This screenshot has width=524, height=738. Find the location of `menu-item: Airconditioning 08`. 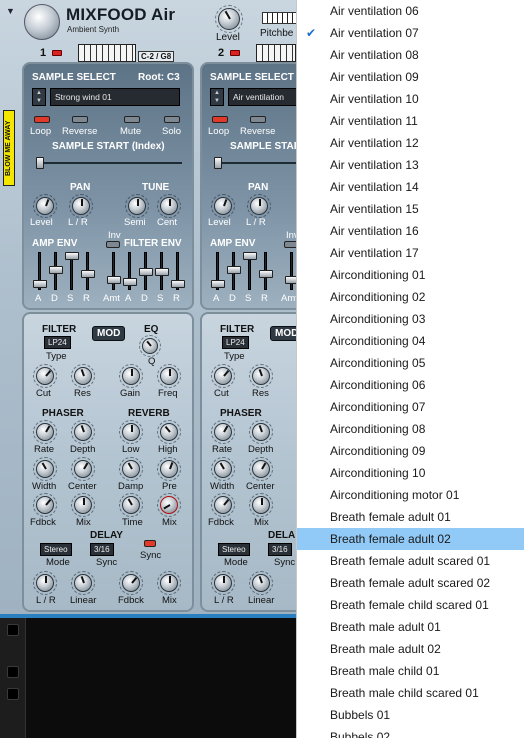

menu-item: Airconditioning 08 is located at coordinates (410, 429).